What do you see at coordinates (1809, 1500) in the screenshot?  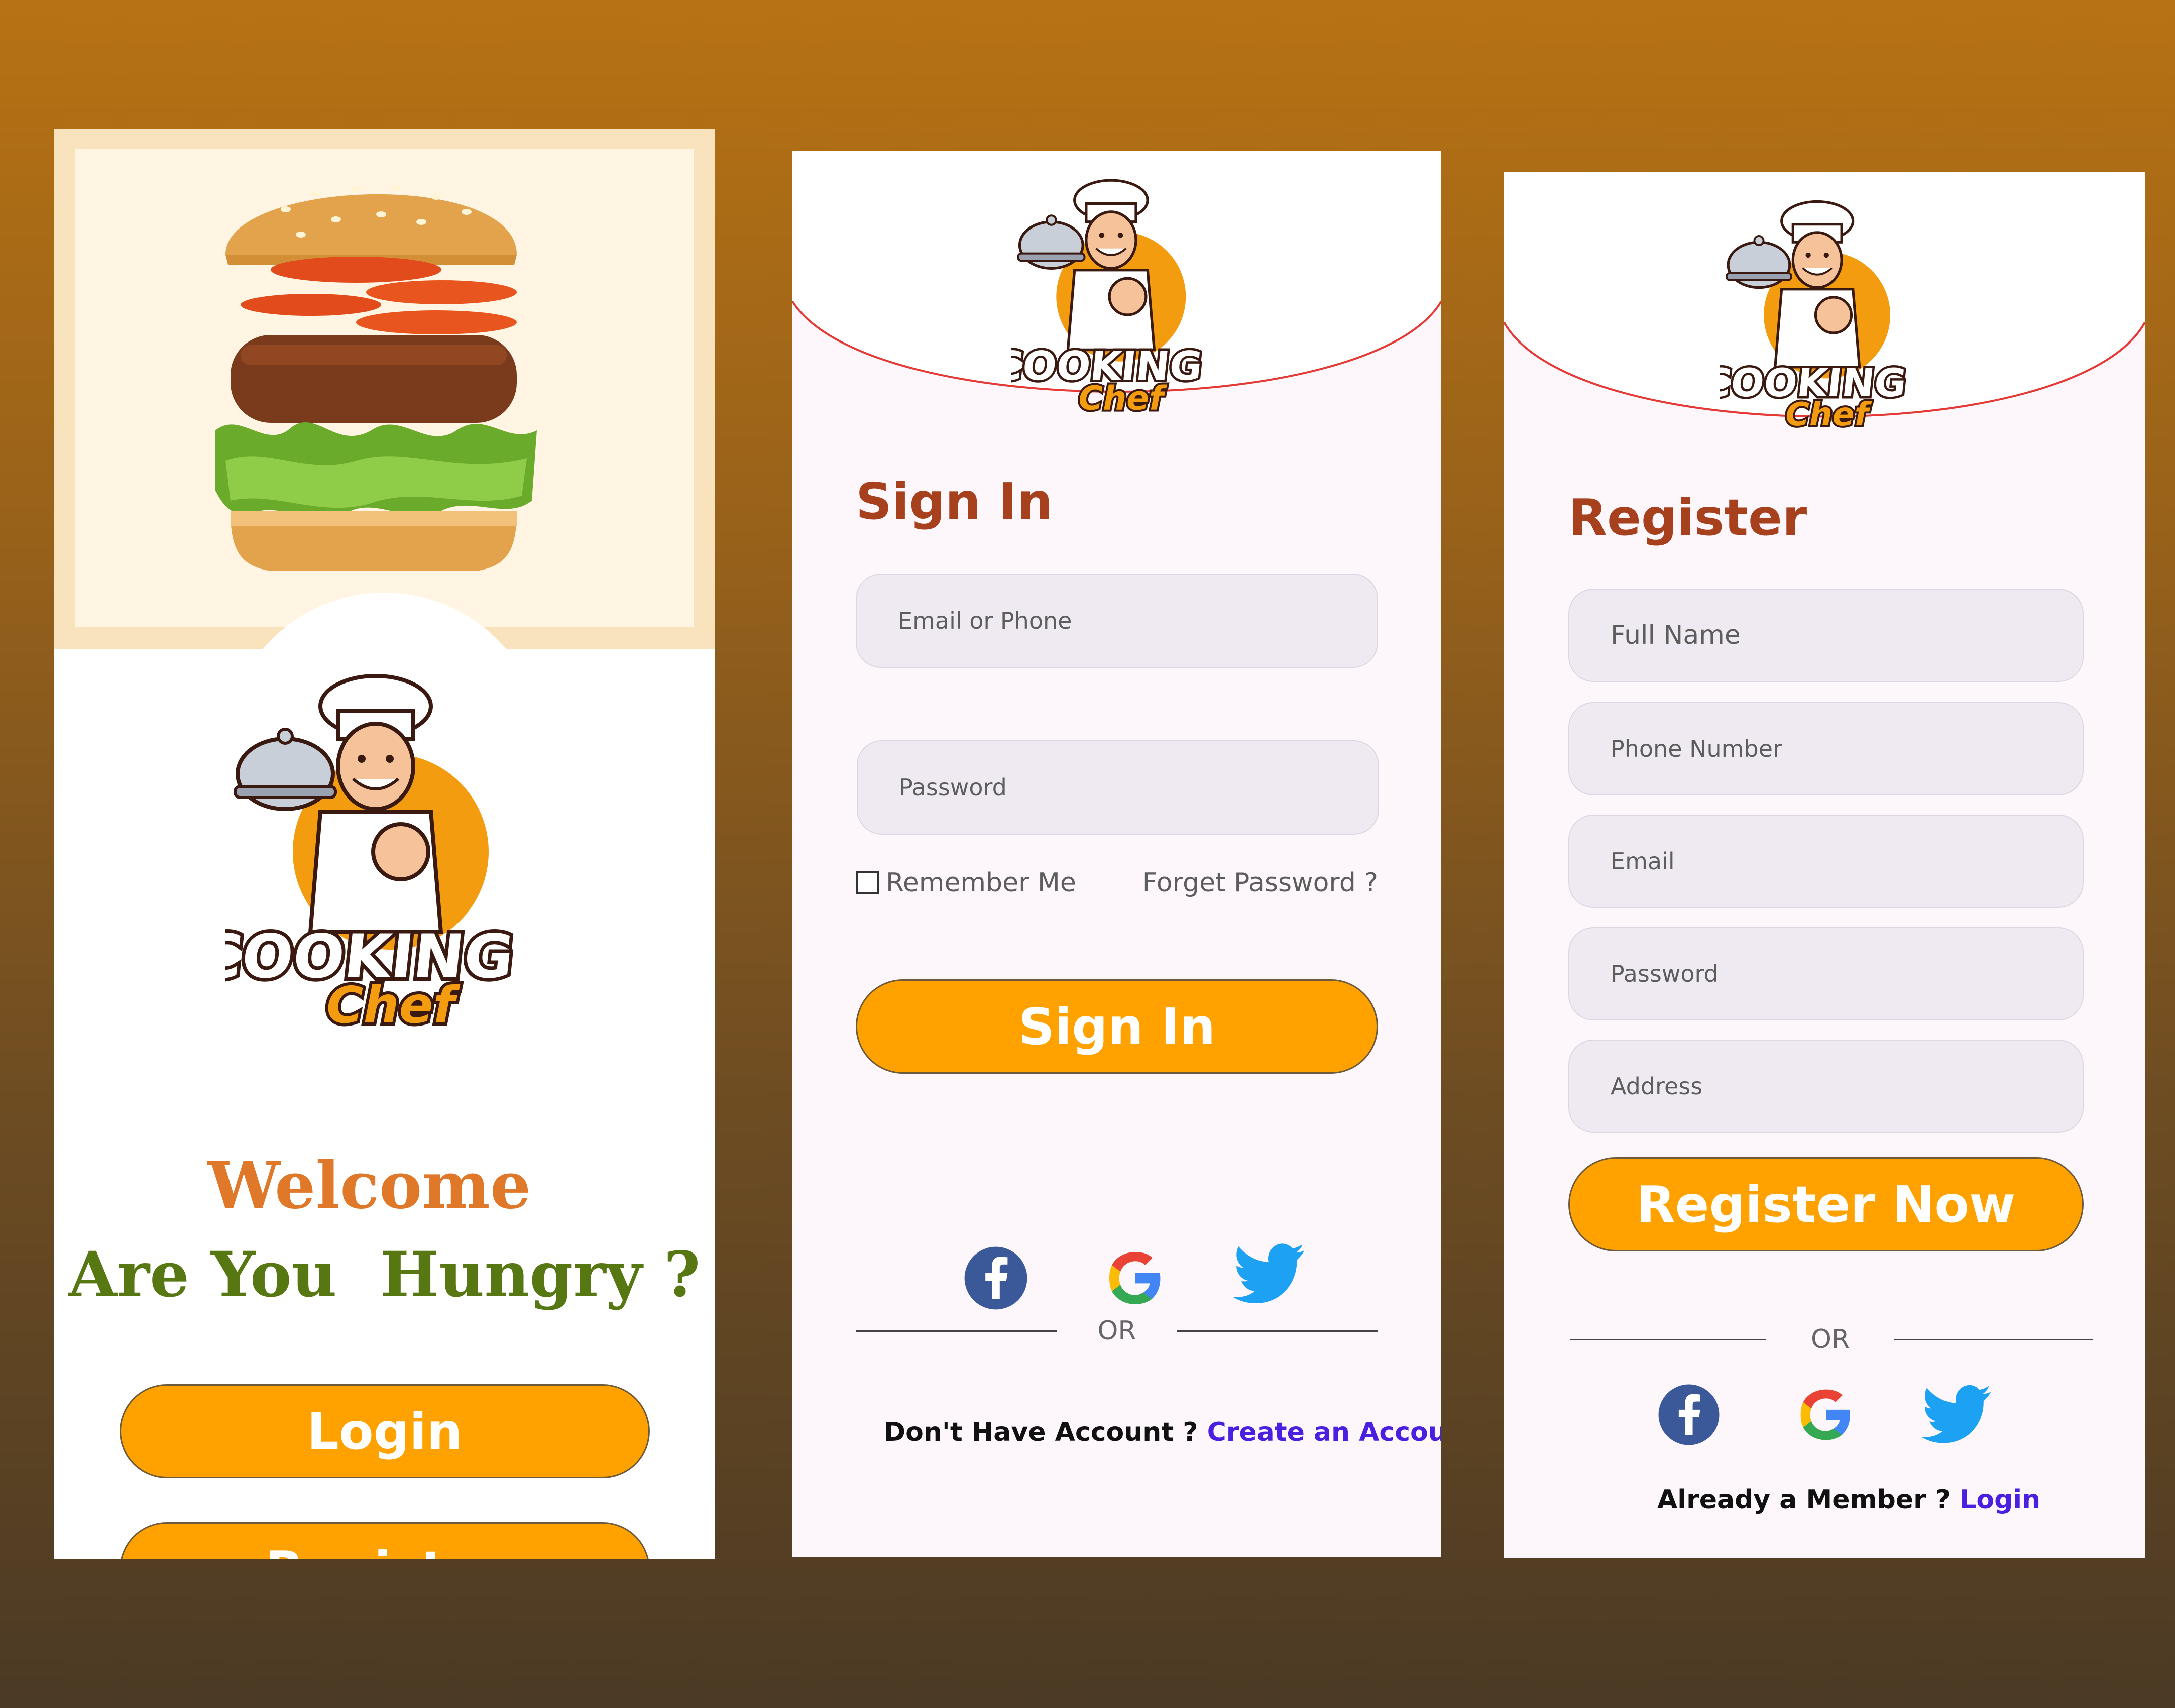 I see `login-prompt-text: Already a Member ?` at bounding box center [1809, 1500].